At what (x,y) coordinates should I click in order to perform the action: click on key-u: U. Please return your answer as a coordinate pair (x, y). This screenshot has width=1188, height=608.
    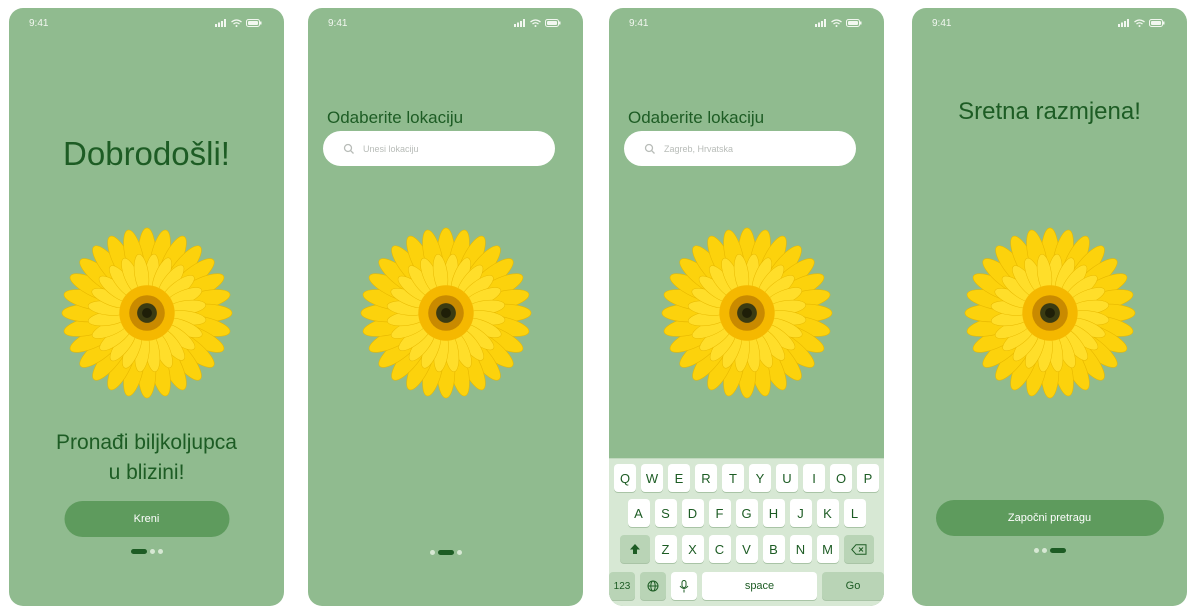
    Looking at the image, I should click on (787, 478).